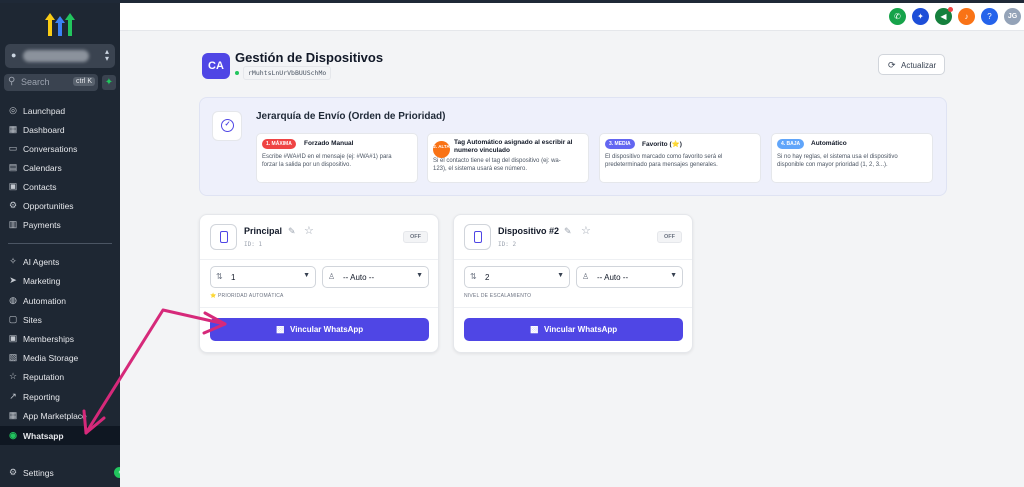  I want to click on sort-icon: ⇅, so click(473, 276).